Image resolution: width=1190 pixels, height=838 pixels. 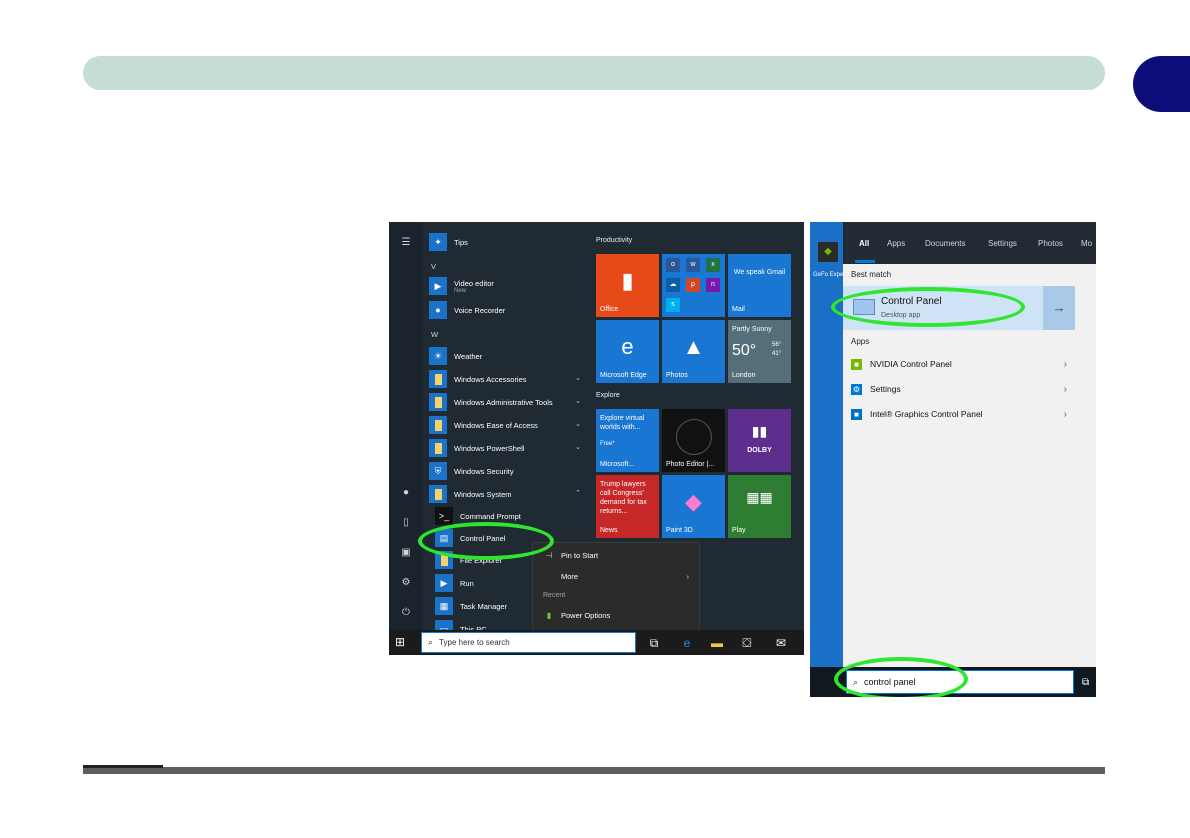 I want to click on best-match-label: Best match, so click(x=871, y=274).